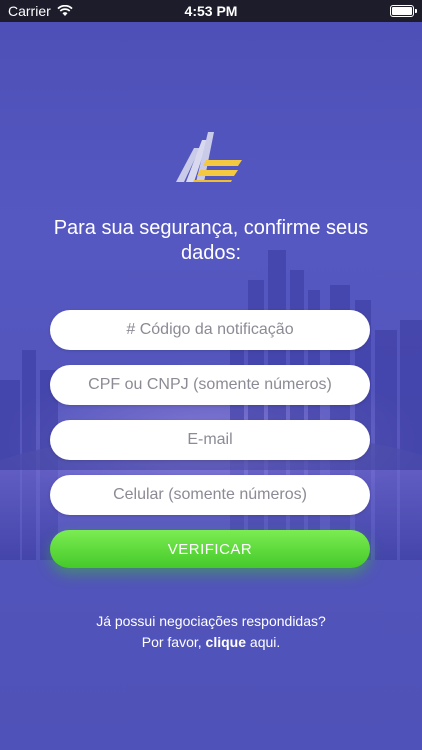 The width and height of the screenshot is (422, 750). Describe the element at coordinates (211, 240) in the screenshot. I see `page-title: Para sua segurança, confirme seus dados:` at that location.